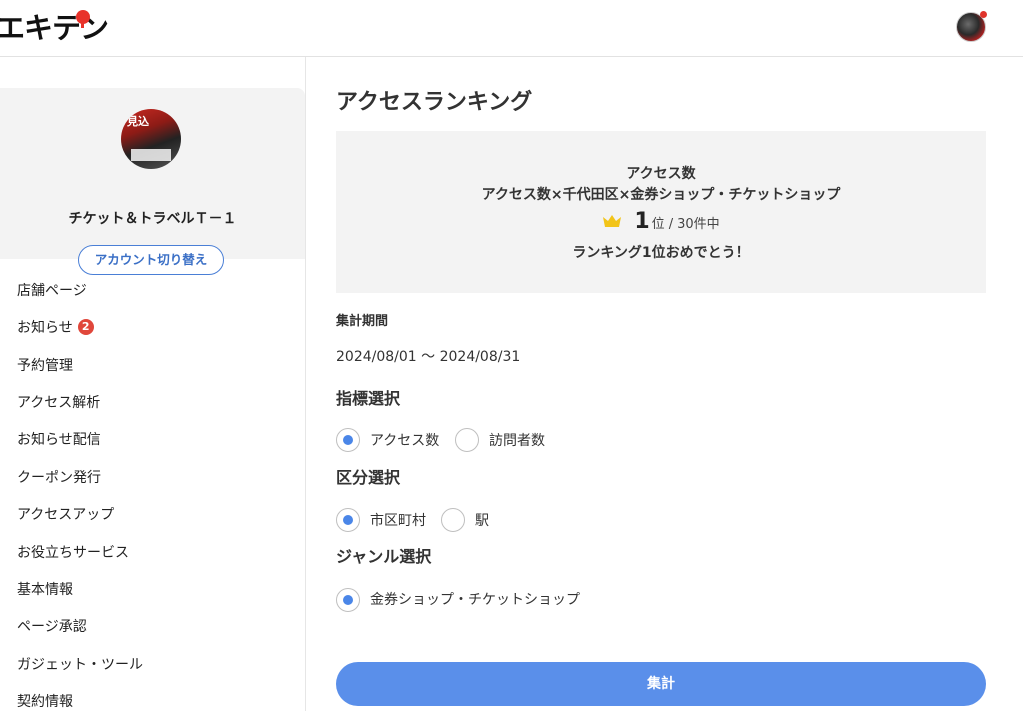  Describe the element at coordinates (612, 221) in the screenshot. I see `crown-icon` at that location.